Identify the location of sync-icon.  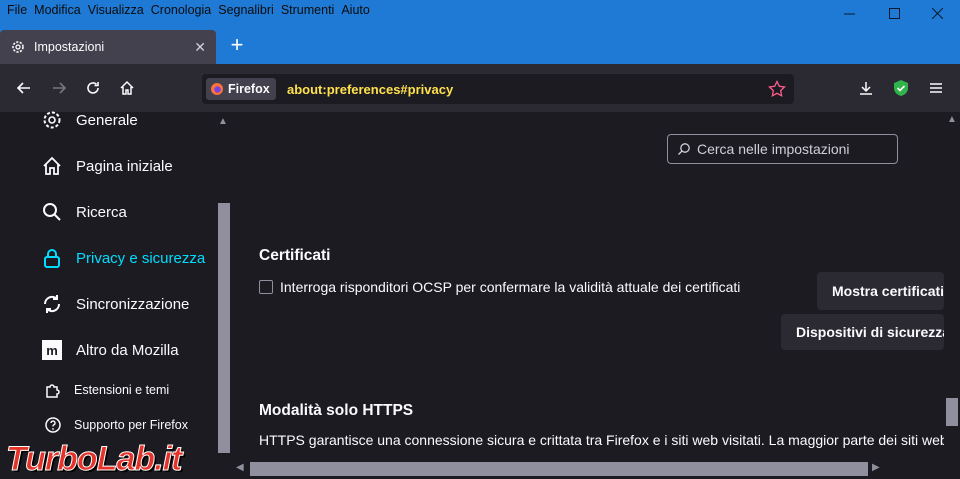
(52, 304).